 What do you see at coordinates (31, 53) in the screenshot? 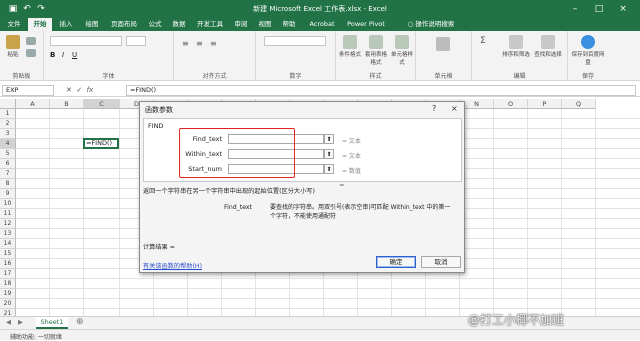
I see `copy-icon` at bounding box center [31, 53].